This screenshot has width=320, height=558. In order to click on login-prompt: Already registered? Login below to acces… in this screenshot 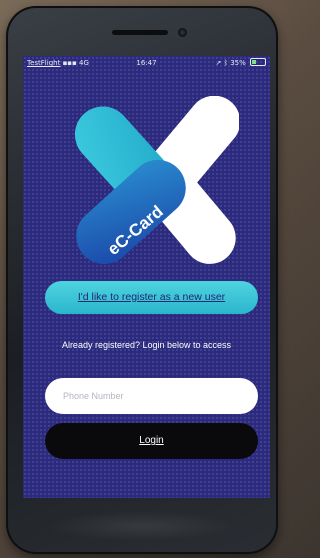, I will do `click(146, 345)`.